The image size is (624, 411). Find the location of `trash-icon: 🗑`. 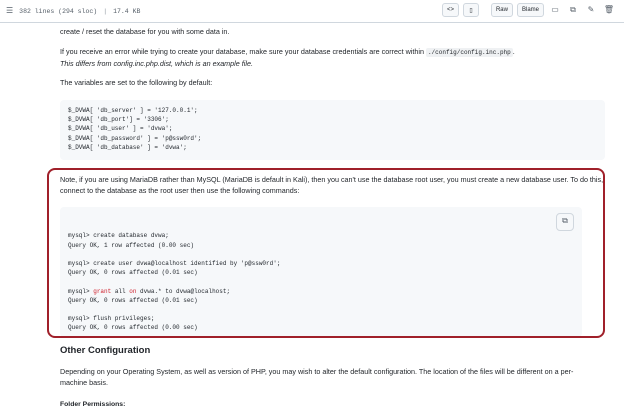

trash-icon: 🗑 is located at coordinates (609, 10).